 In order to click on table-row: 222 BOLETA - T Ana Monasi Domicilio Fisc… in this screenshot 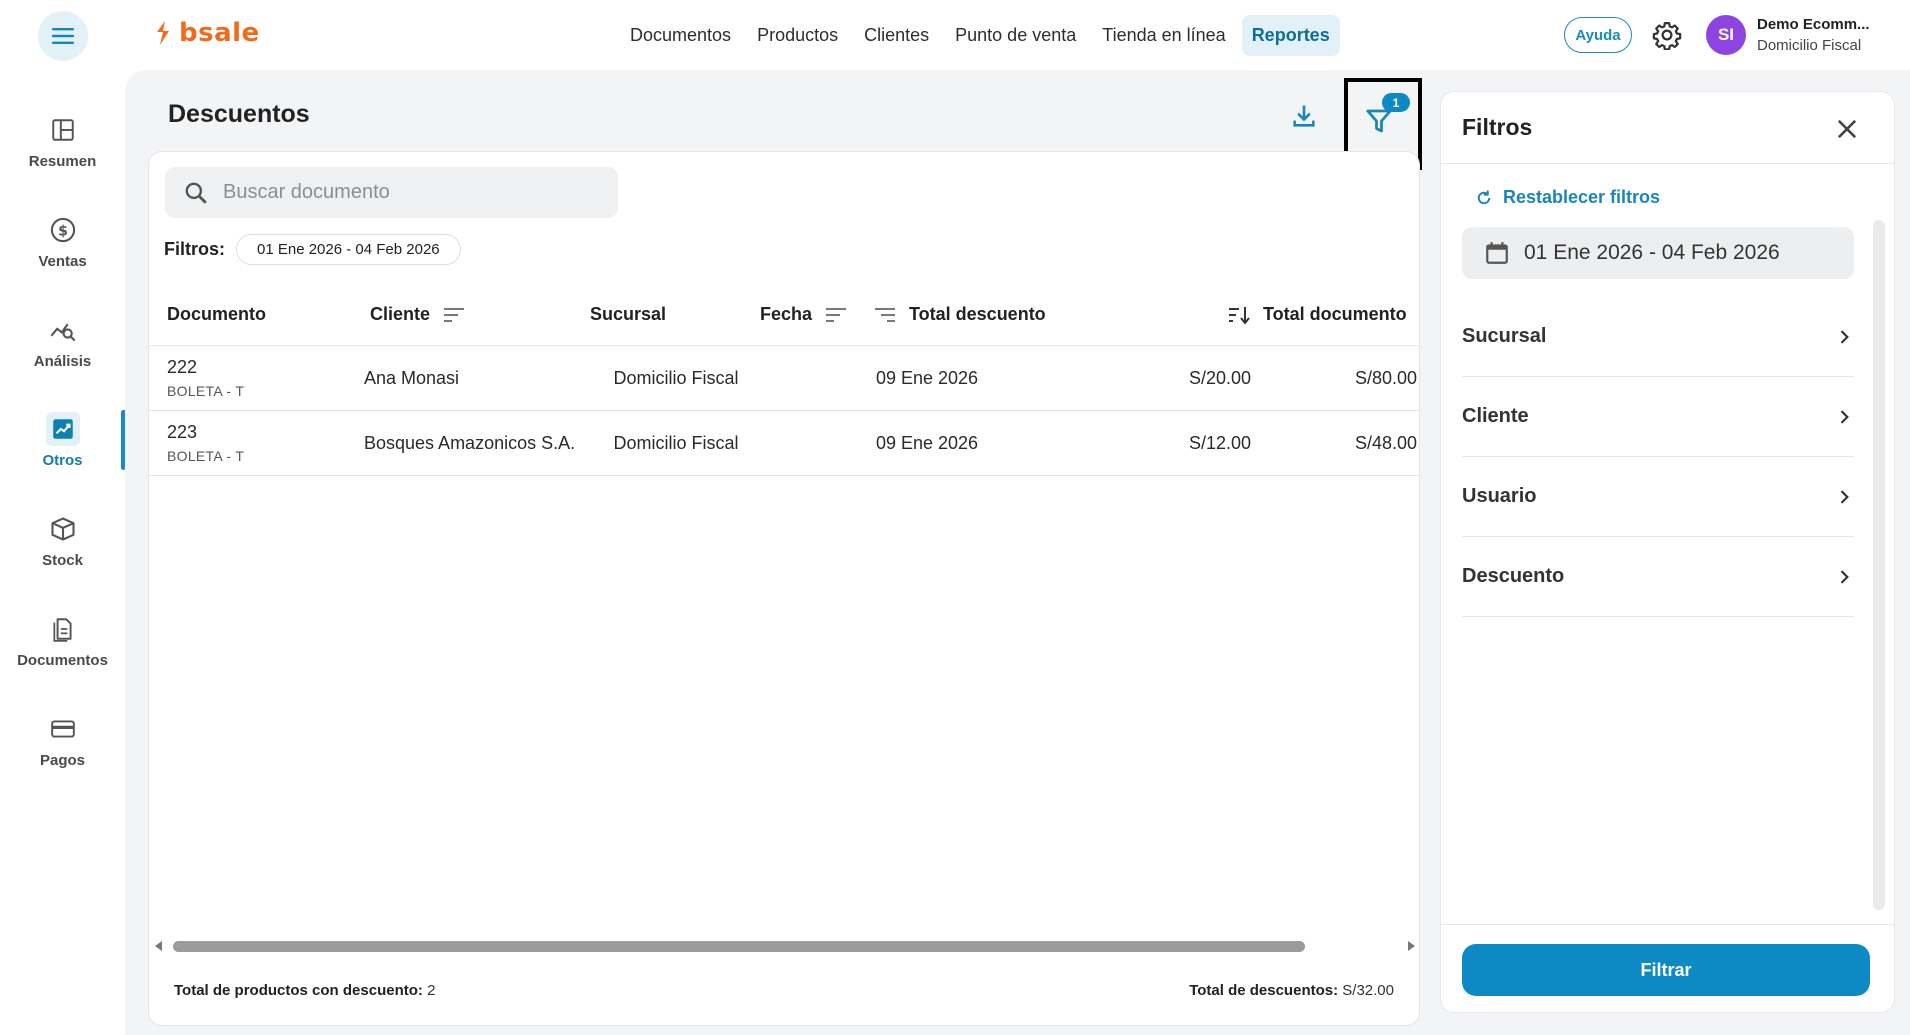, I will do `click(784, 378)`.